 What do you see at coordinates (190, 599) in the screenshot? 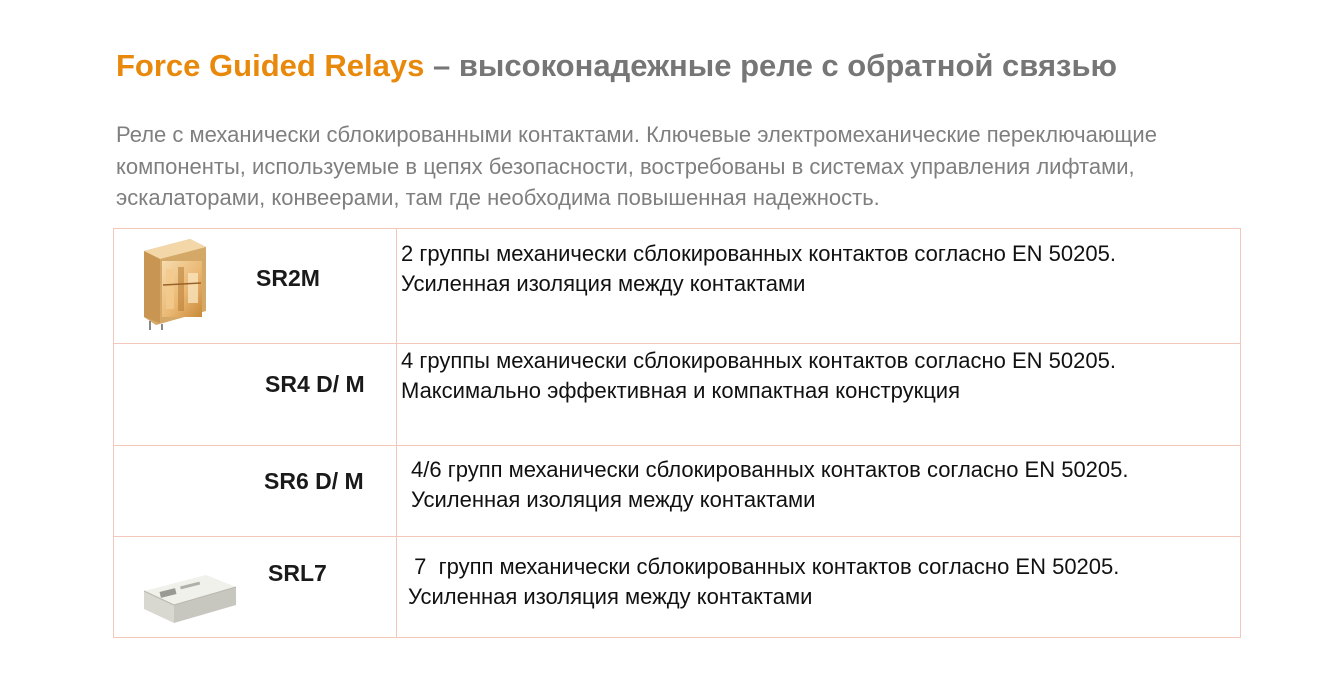
I see `srl7-relay-photo` at bounding box center [190, 599].